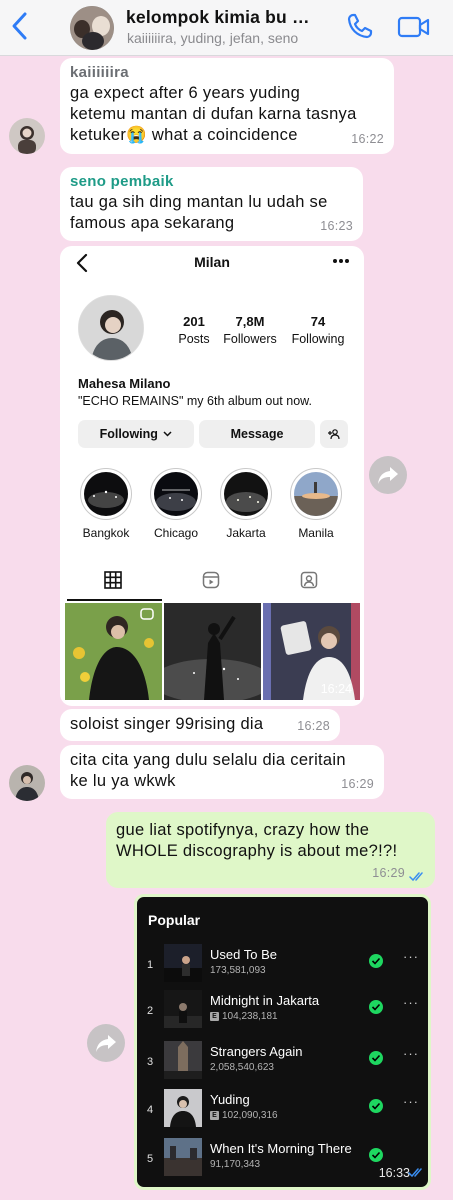  What do you see at coordinates (257, 851) in the screenshot?
I see `message-line: WHOLE discography is about me?!?!` at bounding box center [257, 851].